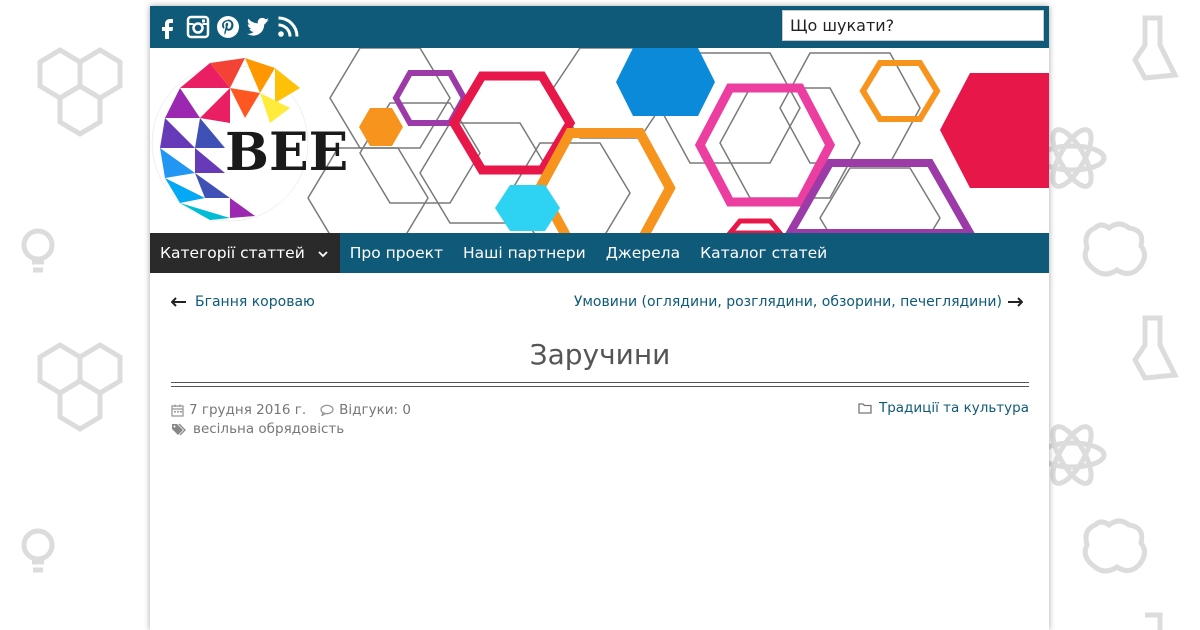 The image size is (1200, 630). What do you see at coordinates (396, 253) in the screenshot?
I see `nav-item-about: Про проект` at bounding box center [396, 253].